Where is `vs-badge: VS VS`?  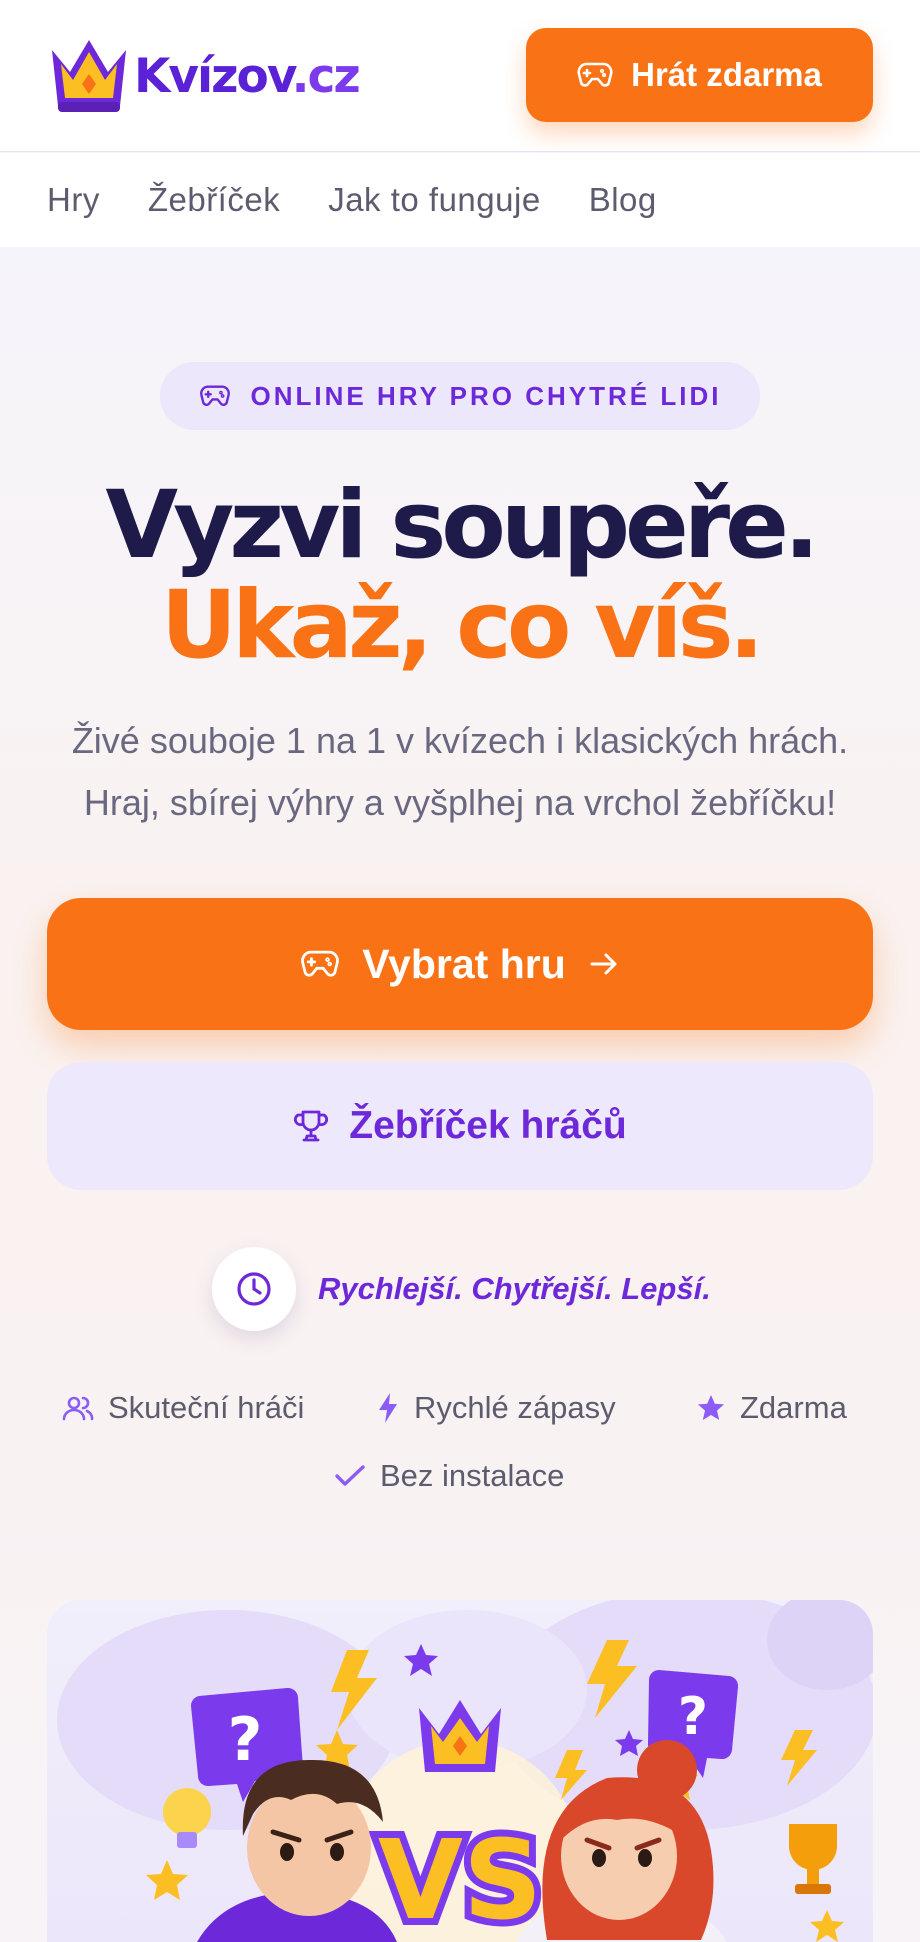
vs-badge: VS VS is located at coordinates (460, 1875).